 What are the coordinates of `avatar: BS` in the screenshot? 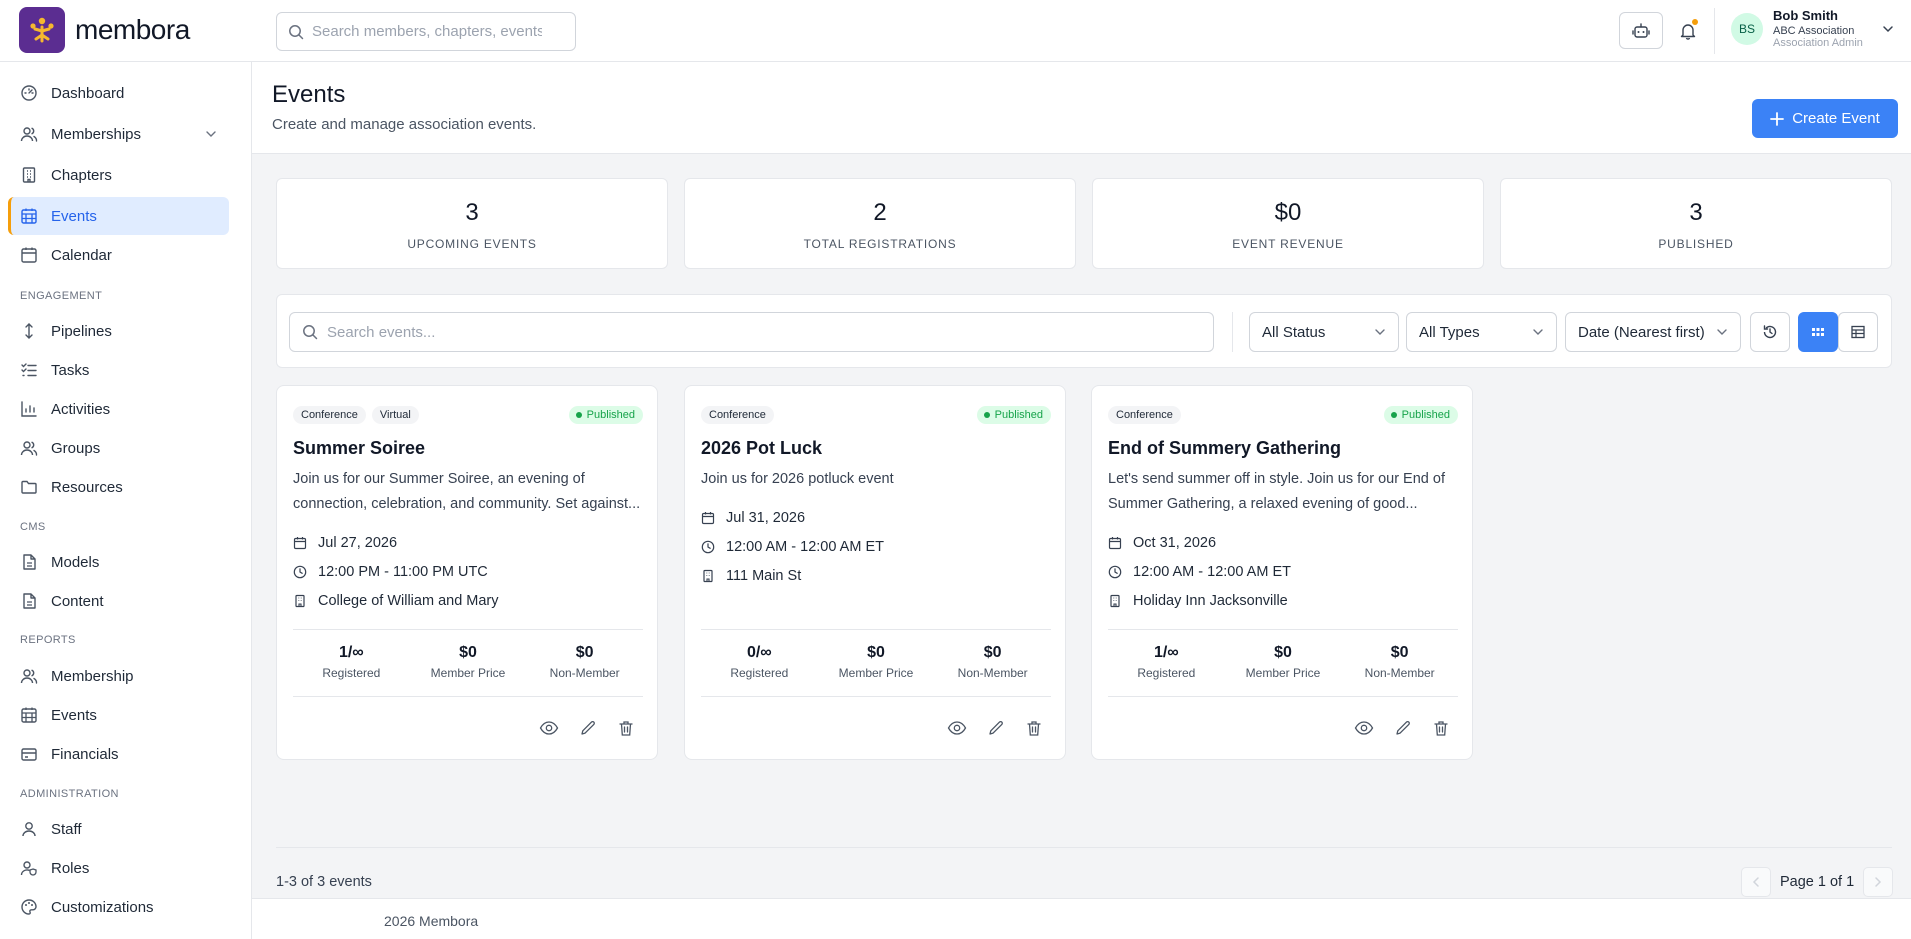 It's located at (1747, 29).